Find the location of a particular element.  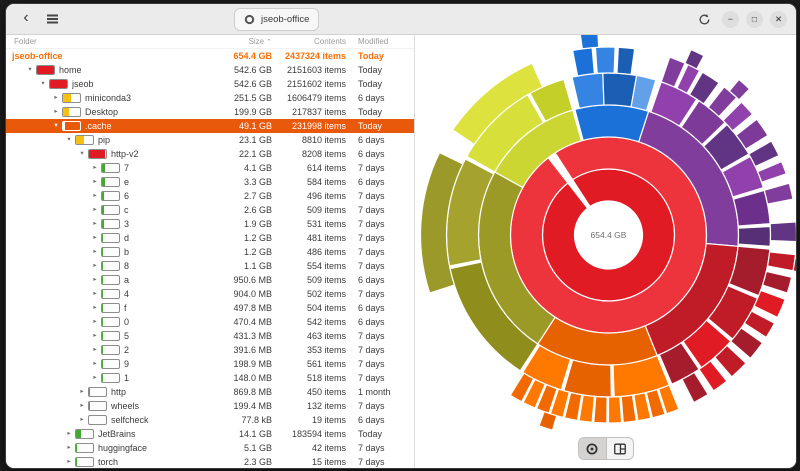

tree-row: ▸ 4 904.0 MB 502 items 7 days is located at coordinates (210, 294).